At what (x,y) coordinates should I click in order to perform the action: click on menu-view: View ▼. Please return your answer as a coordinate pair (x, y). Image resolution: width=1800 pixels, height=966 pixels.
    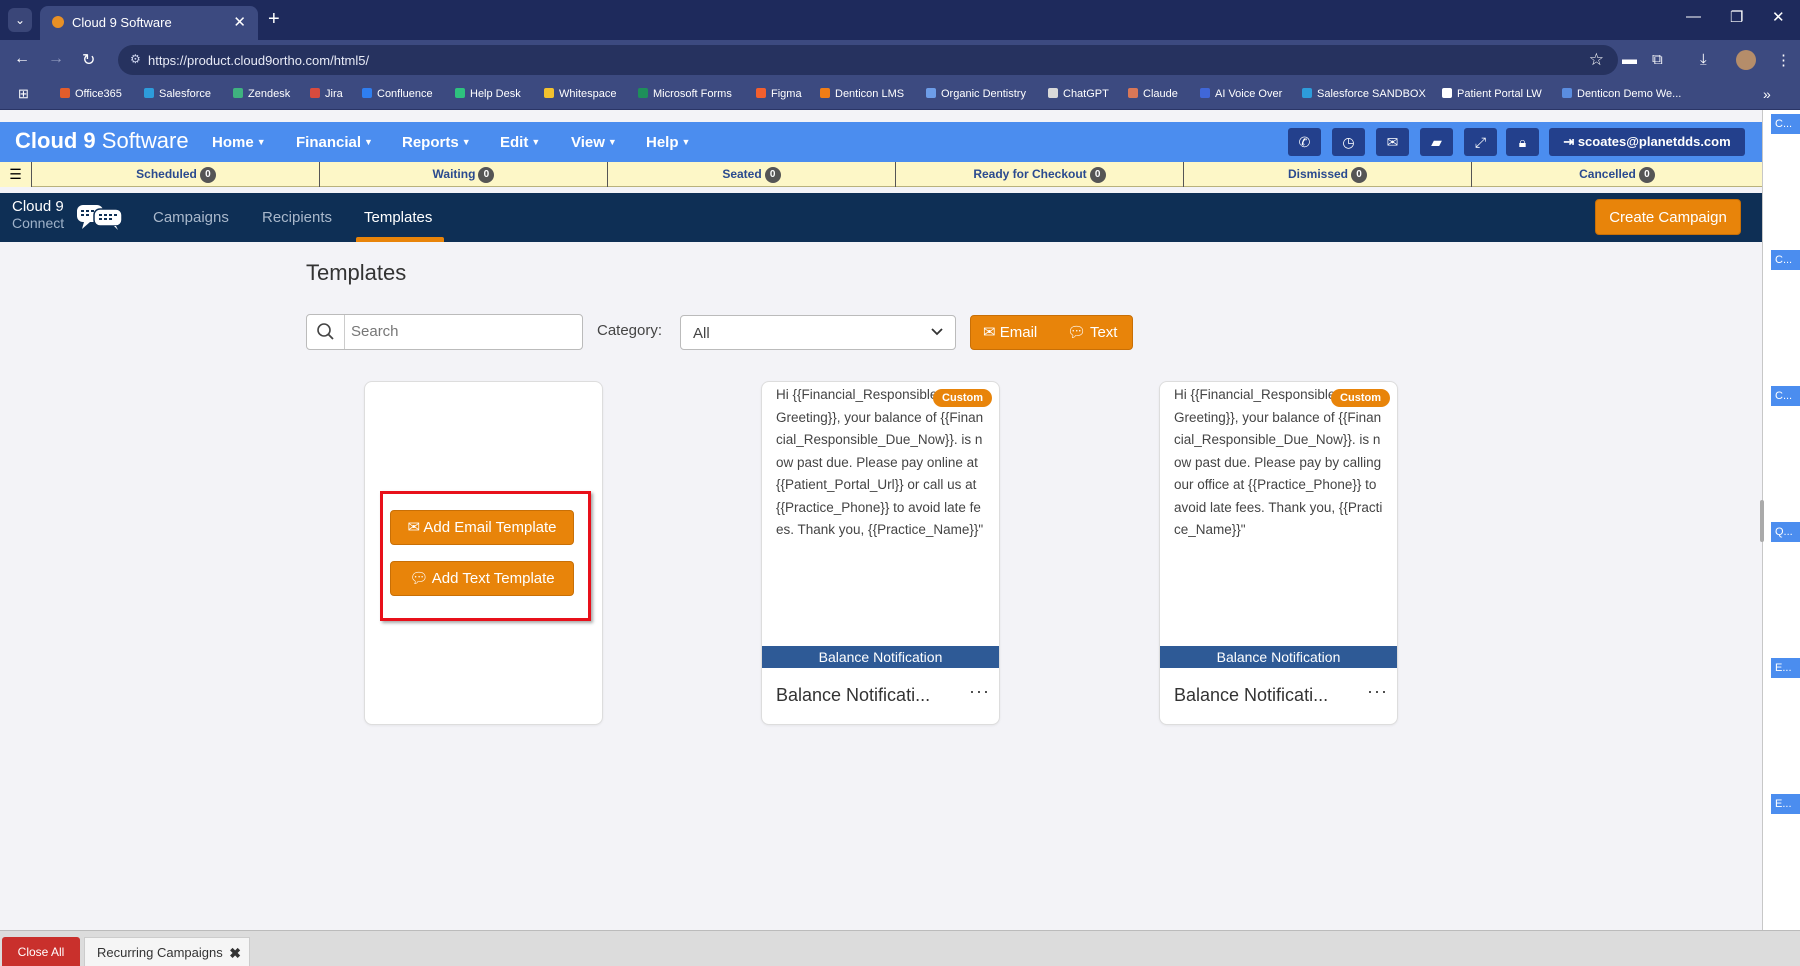
    Looking at the image, I should click on (594, 142).